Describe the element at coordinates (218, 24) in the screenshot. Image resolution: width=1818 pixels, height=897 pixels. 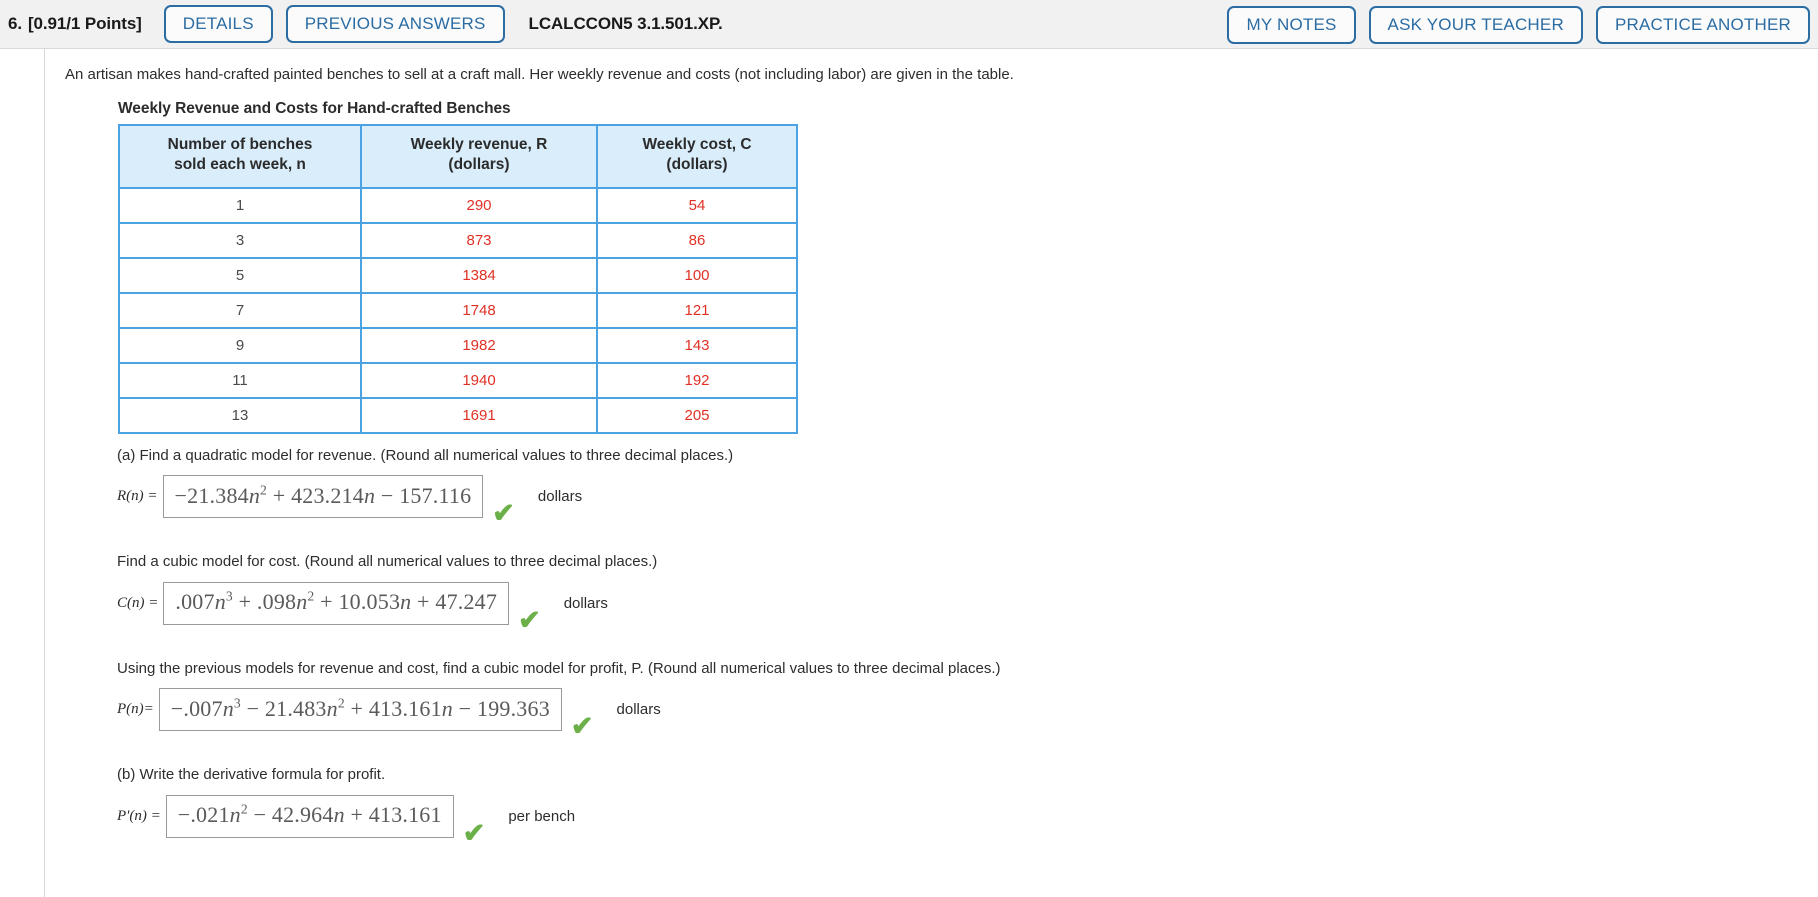
I see `details-button: DETAILS` at that location.